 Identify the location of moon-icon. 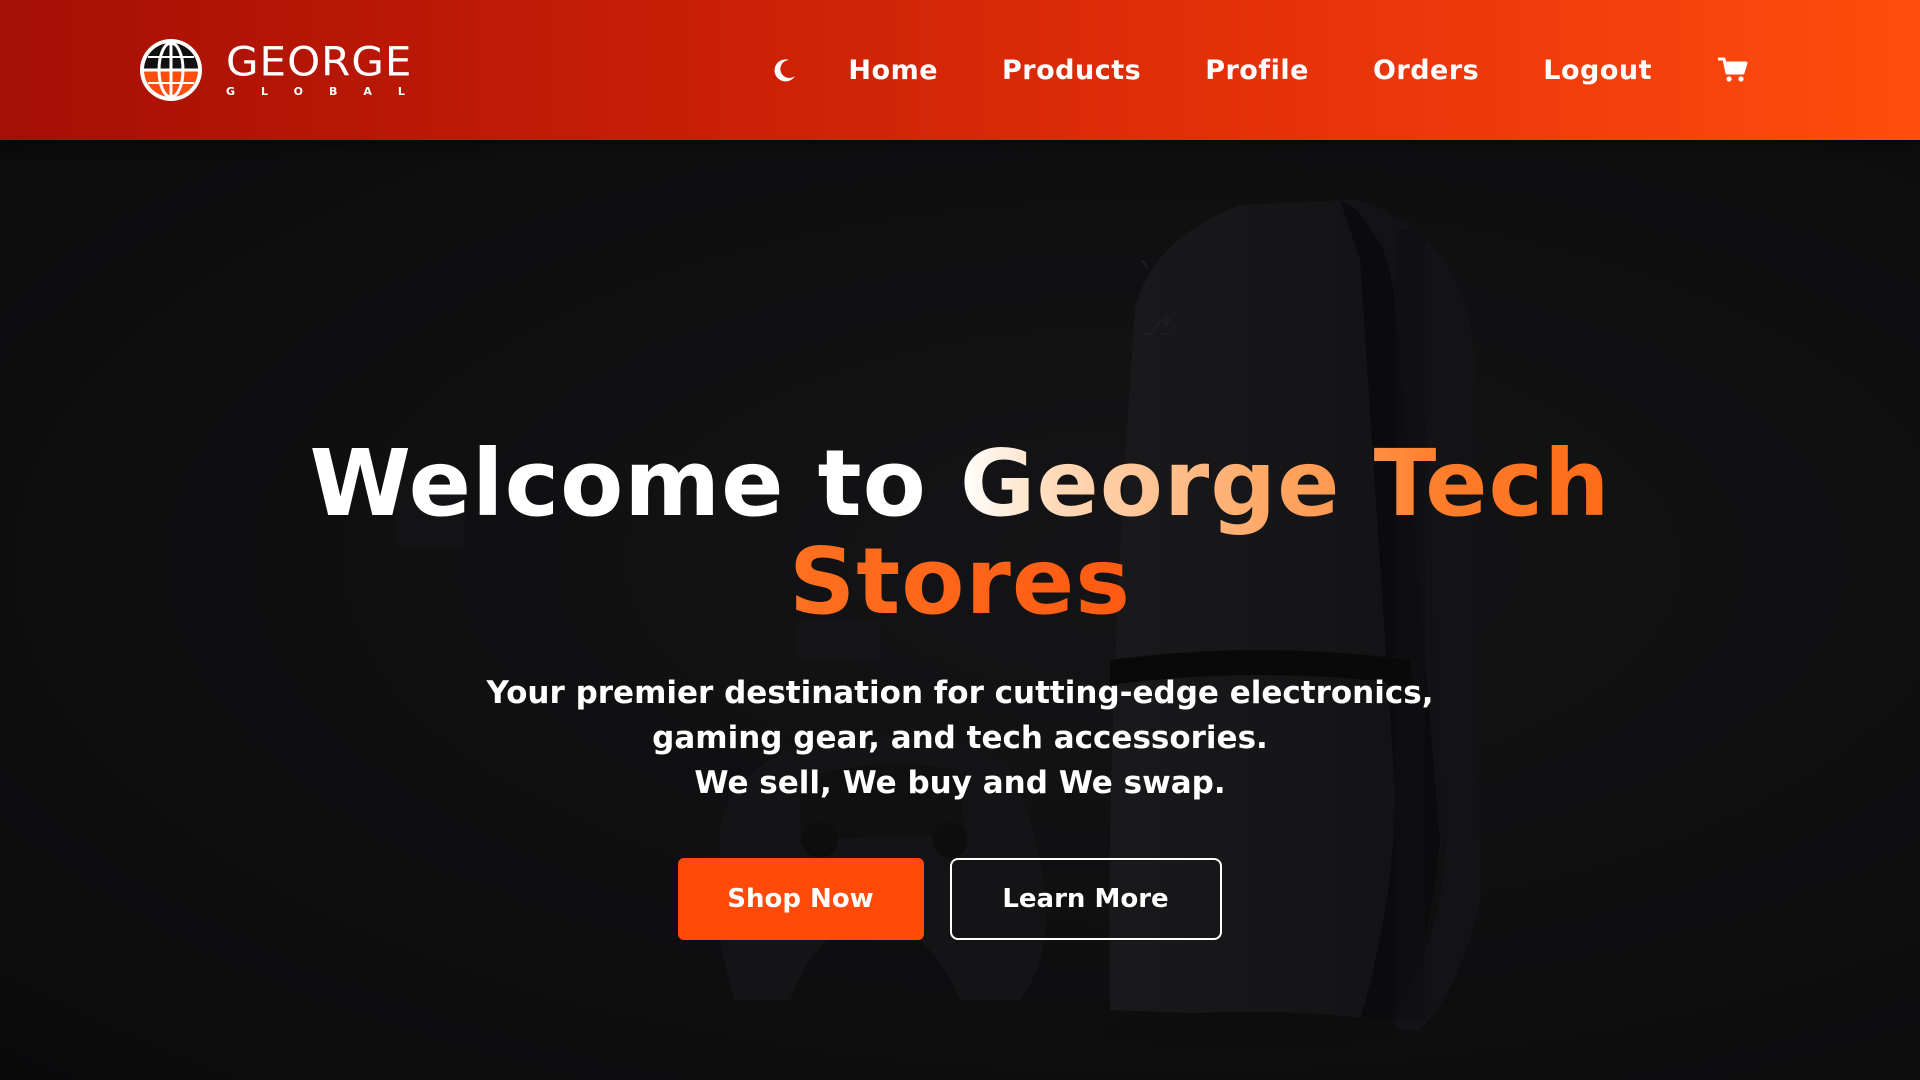
(785, 70).